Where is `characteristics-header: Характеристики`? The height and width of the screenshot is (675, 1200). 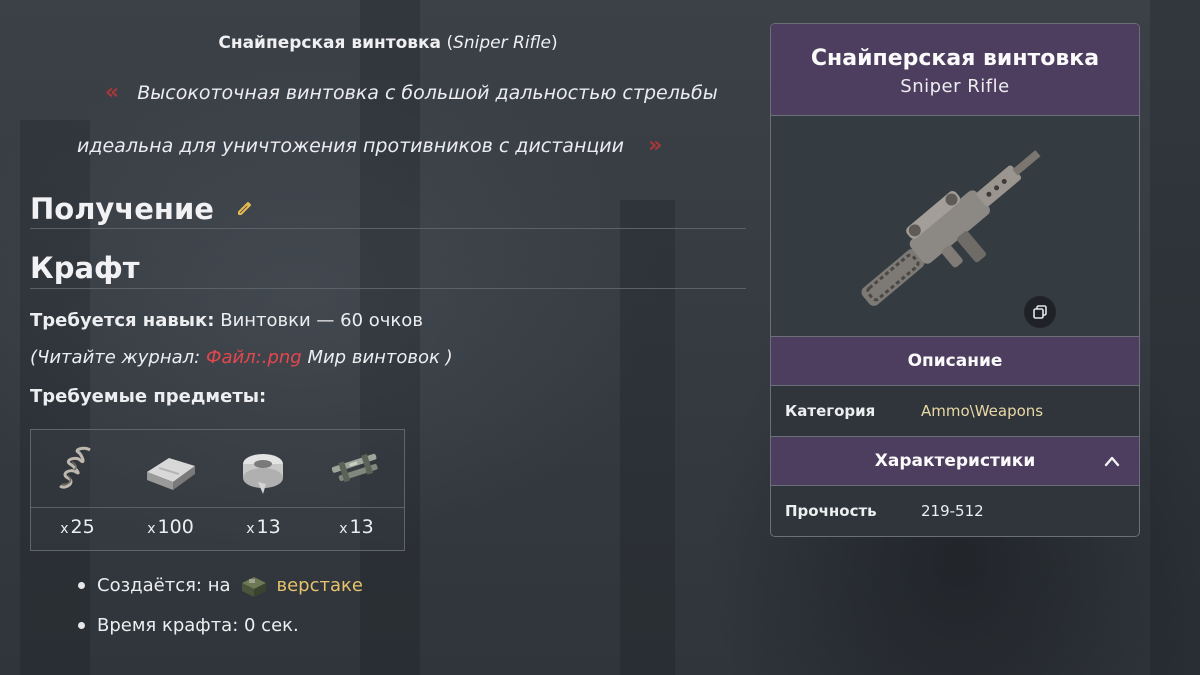 characteristics-header: Характеристики is located at coordinates (955, 461).